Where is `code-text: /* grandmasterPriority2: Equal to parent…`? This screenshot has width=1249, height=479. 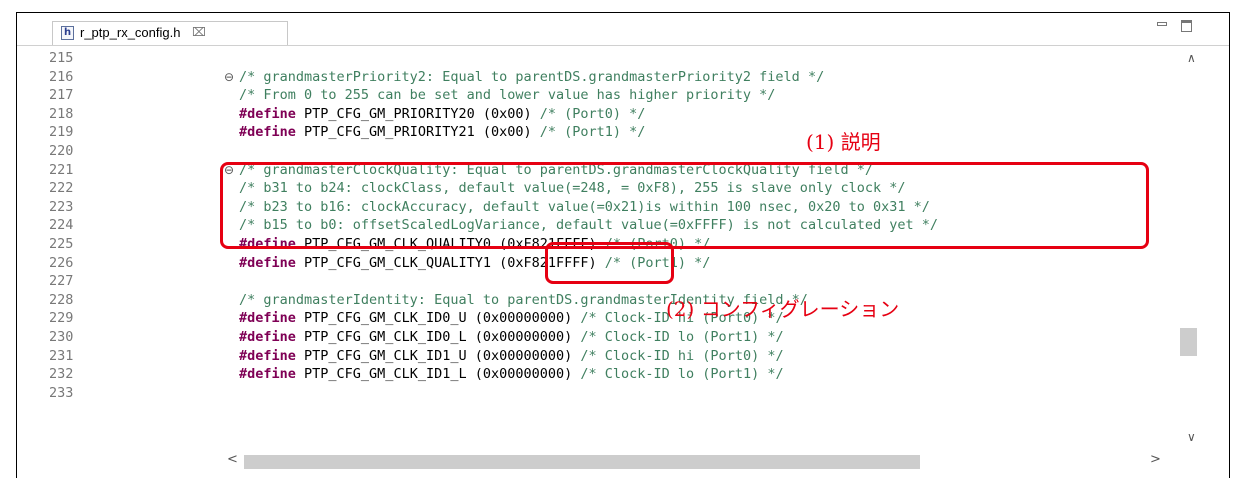 code-text: /* grandmasterPriority2: Equal to parent… is located at coordinates (531, 77).